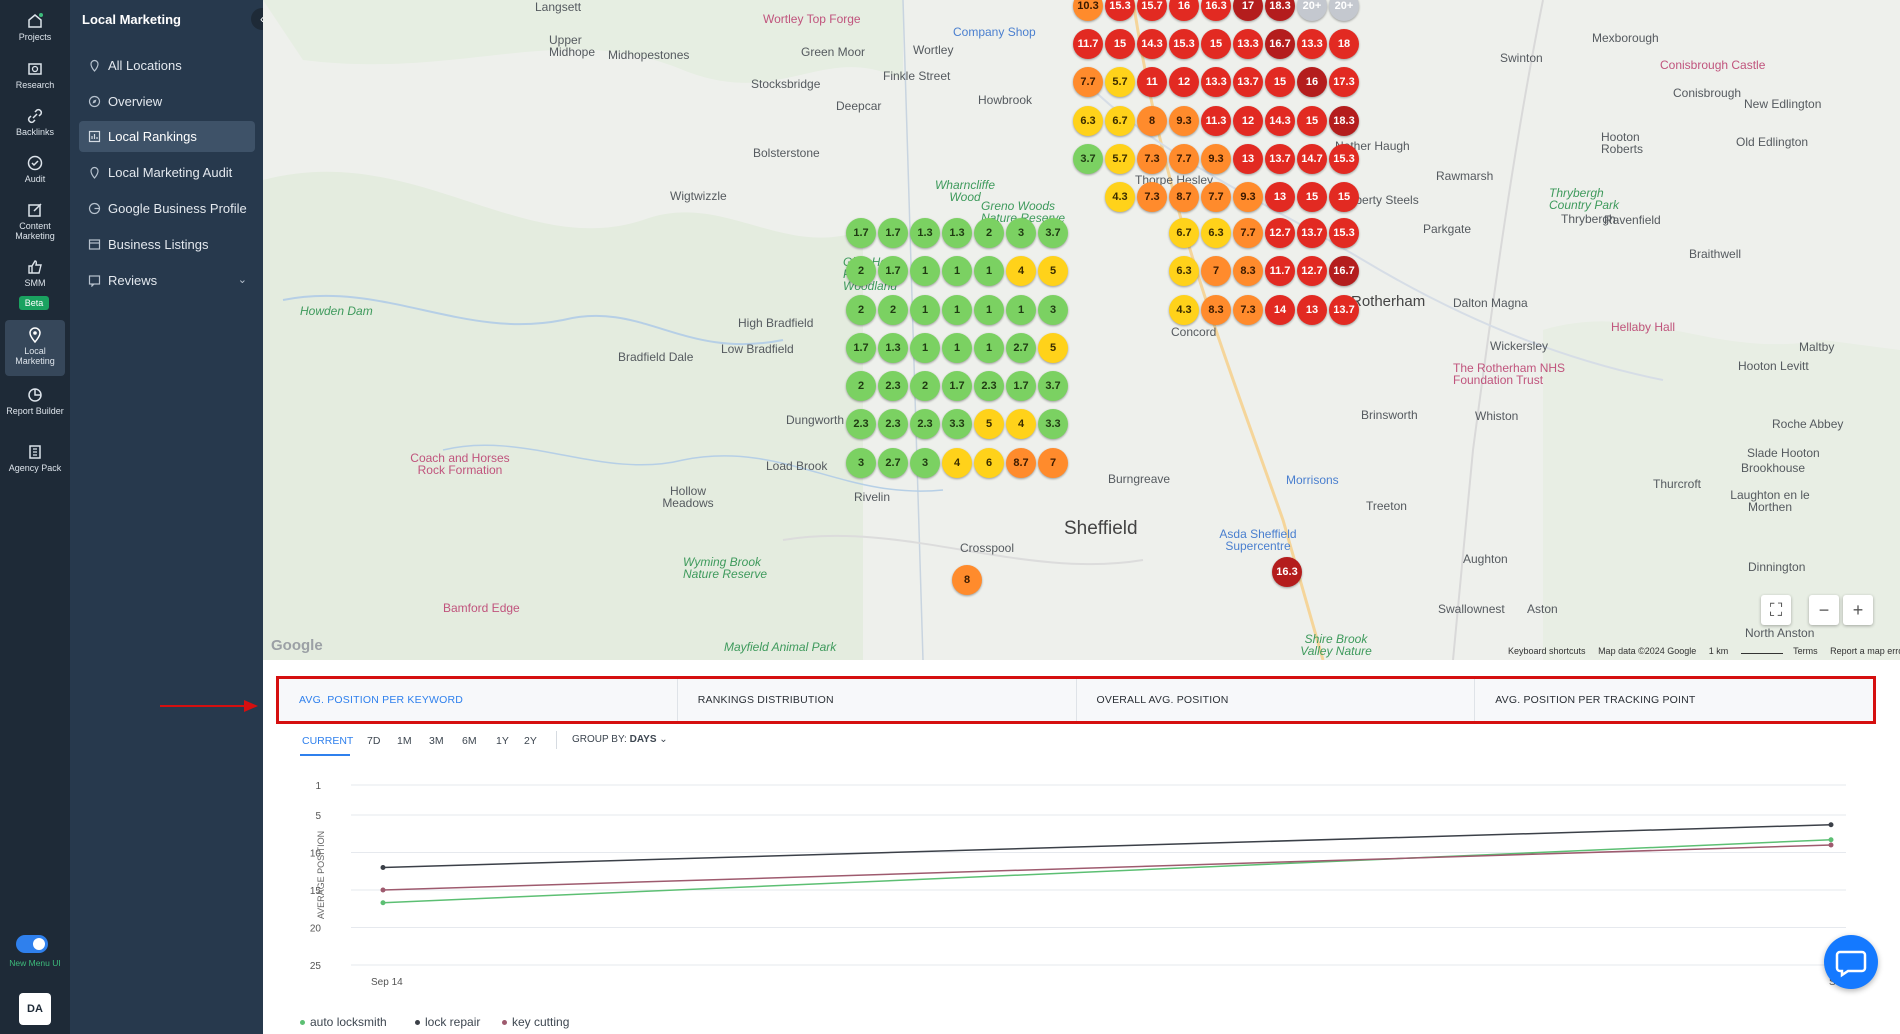  What do you see at coordinates (404, 741) in the screenshot?
I see `period-1m: 1M` at bounding box center [404, 741].